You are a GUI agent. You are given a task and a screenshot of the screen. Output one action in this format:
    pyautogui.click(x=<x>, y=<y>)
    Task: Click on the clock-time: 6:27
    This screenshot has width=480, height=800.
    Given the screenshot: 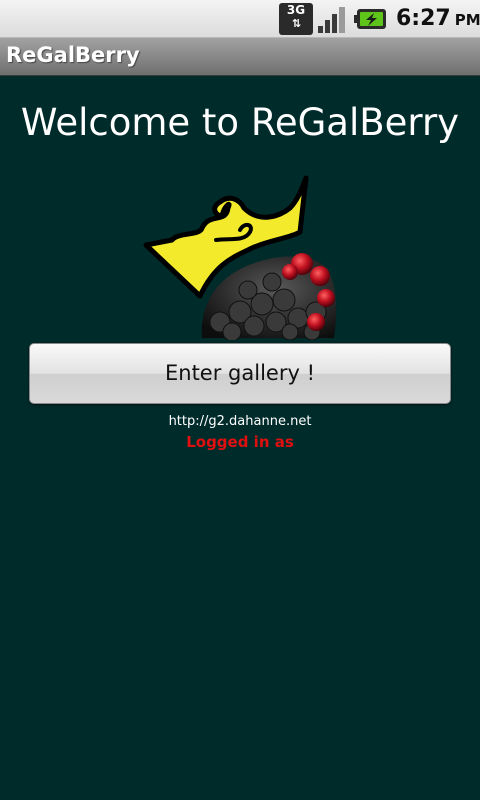 What is the action you would take?
    pyautogui.click(x=423, y=18)
    